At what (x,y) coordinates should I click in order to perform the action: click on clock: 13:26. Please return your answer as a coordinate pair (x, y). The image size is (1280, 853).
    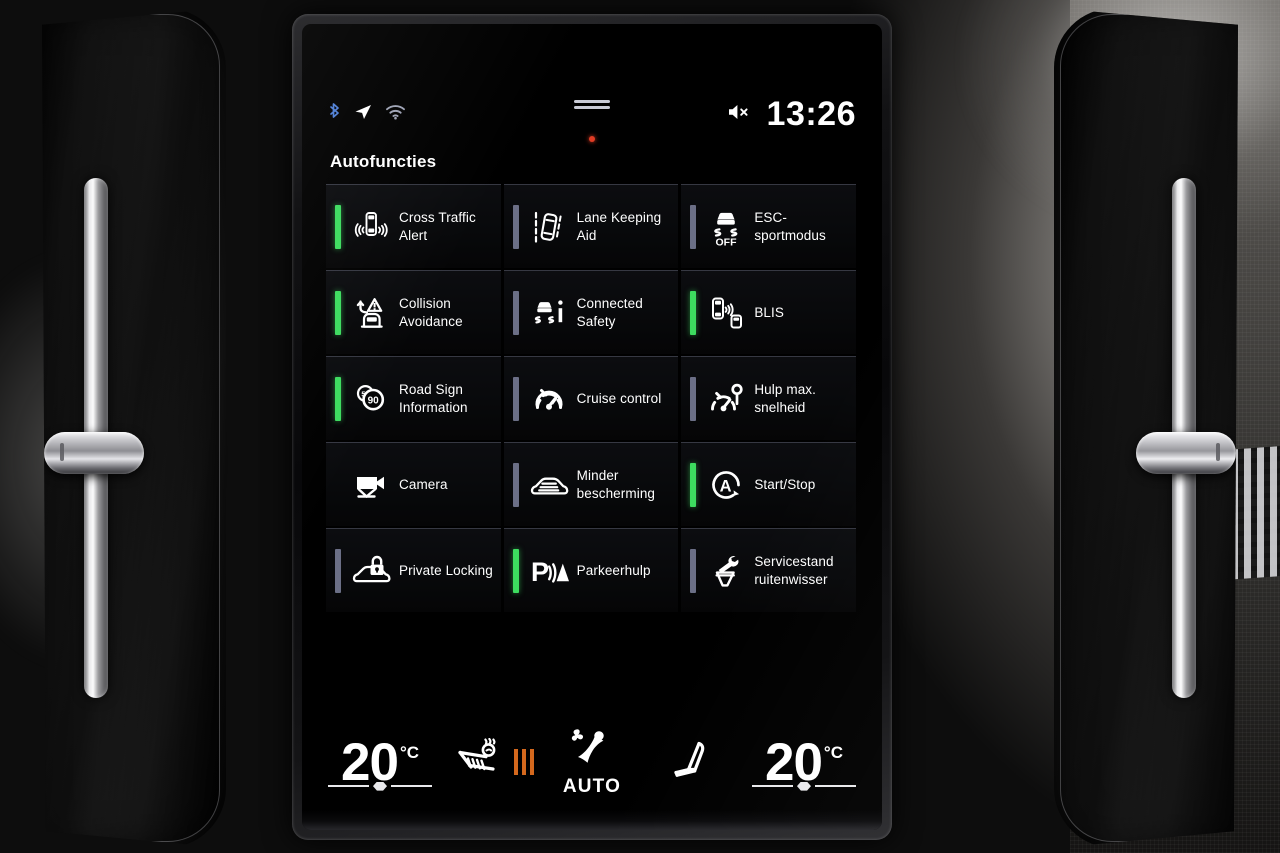
    Looking at the image, I should click on (811, 114).